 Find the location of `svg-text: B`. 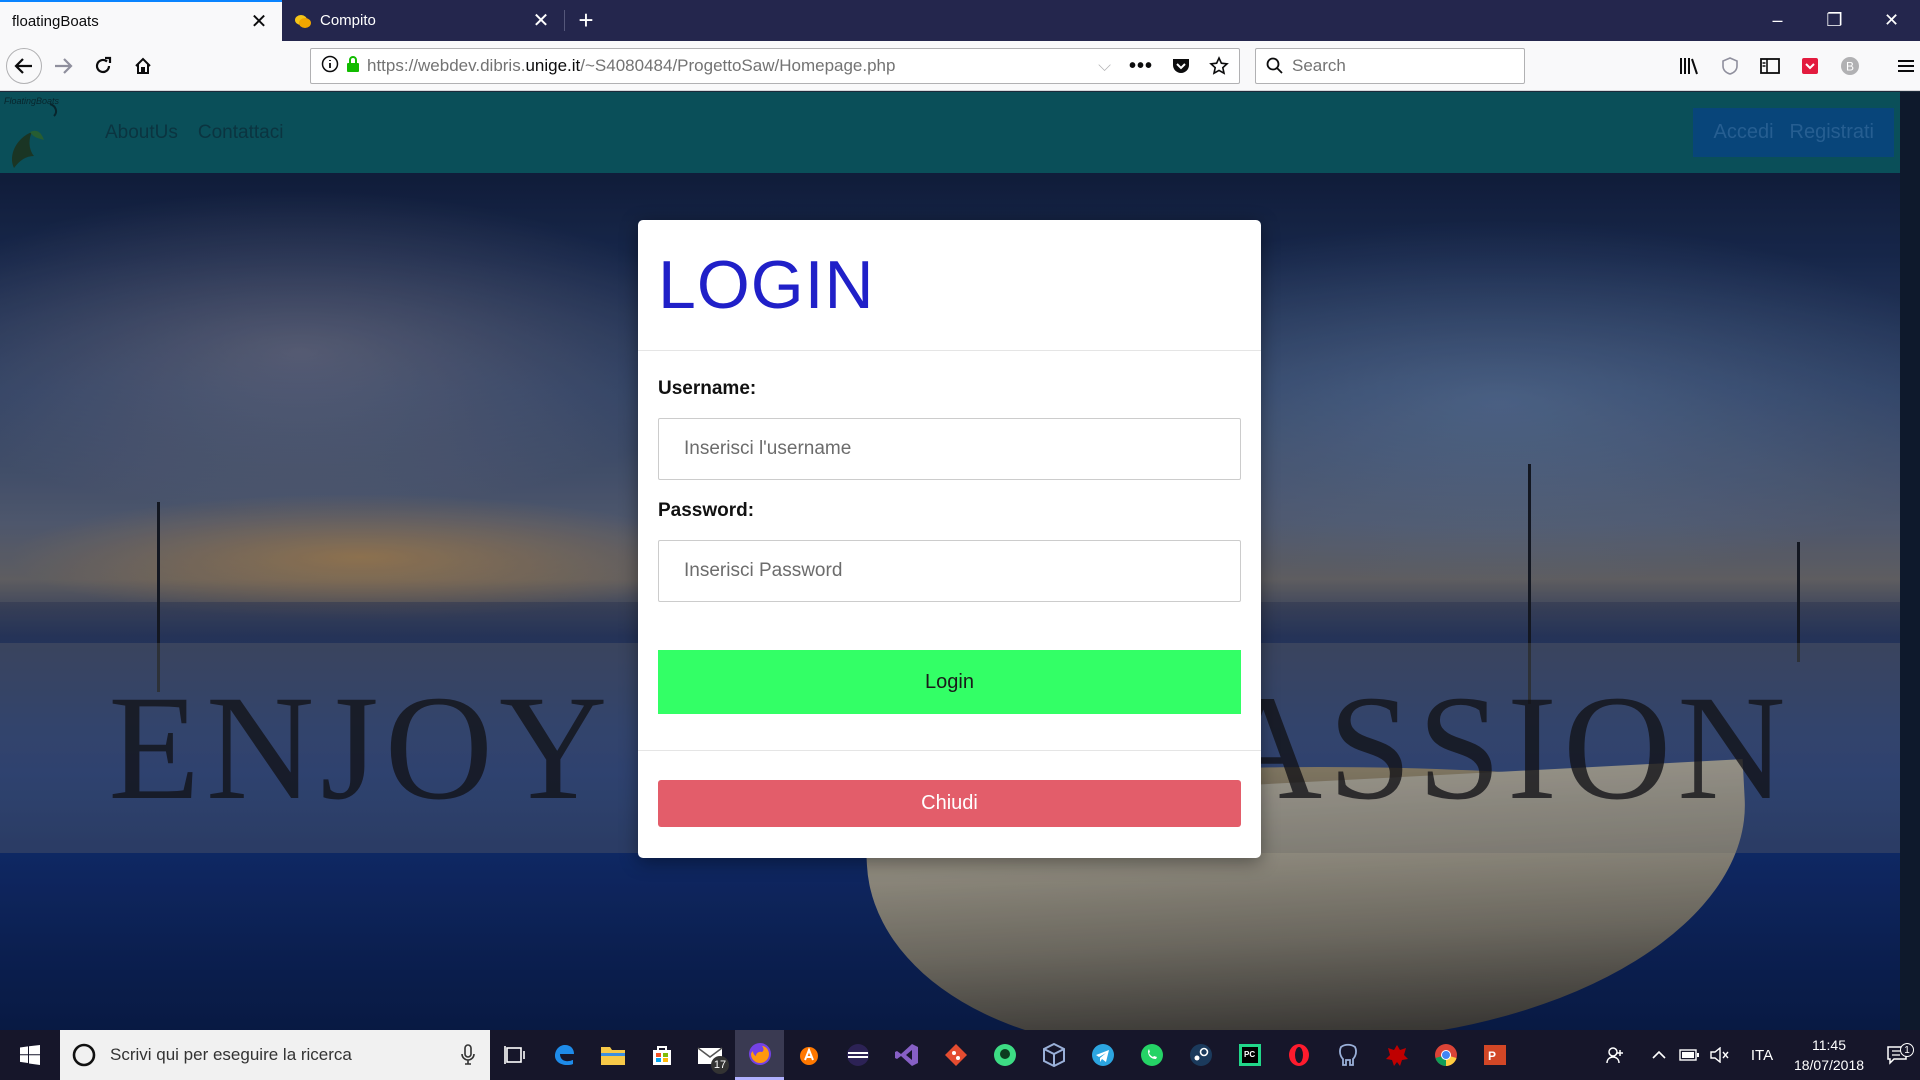

svg-text: B is located at coordinates (1850, 67).